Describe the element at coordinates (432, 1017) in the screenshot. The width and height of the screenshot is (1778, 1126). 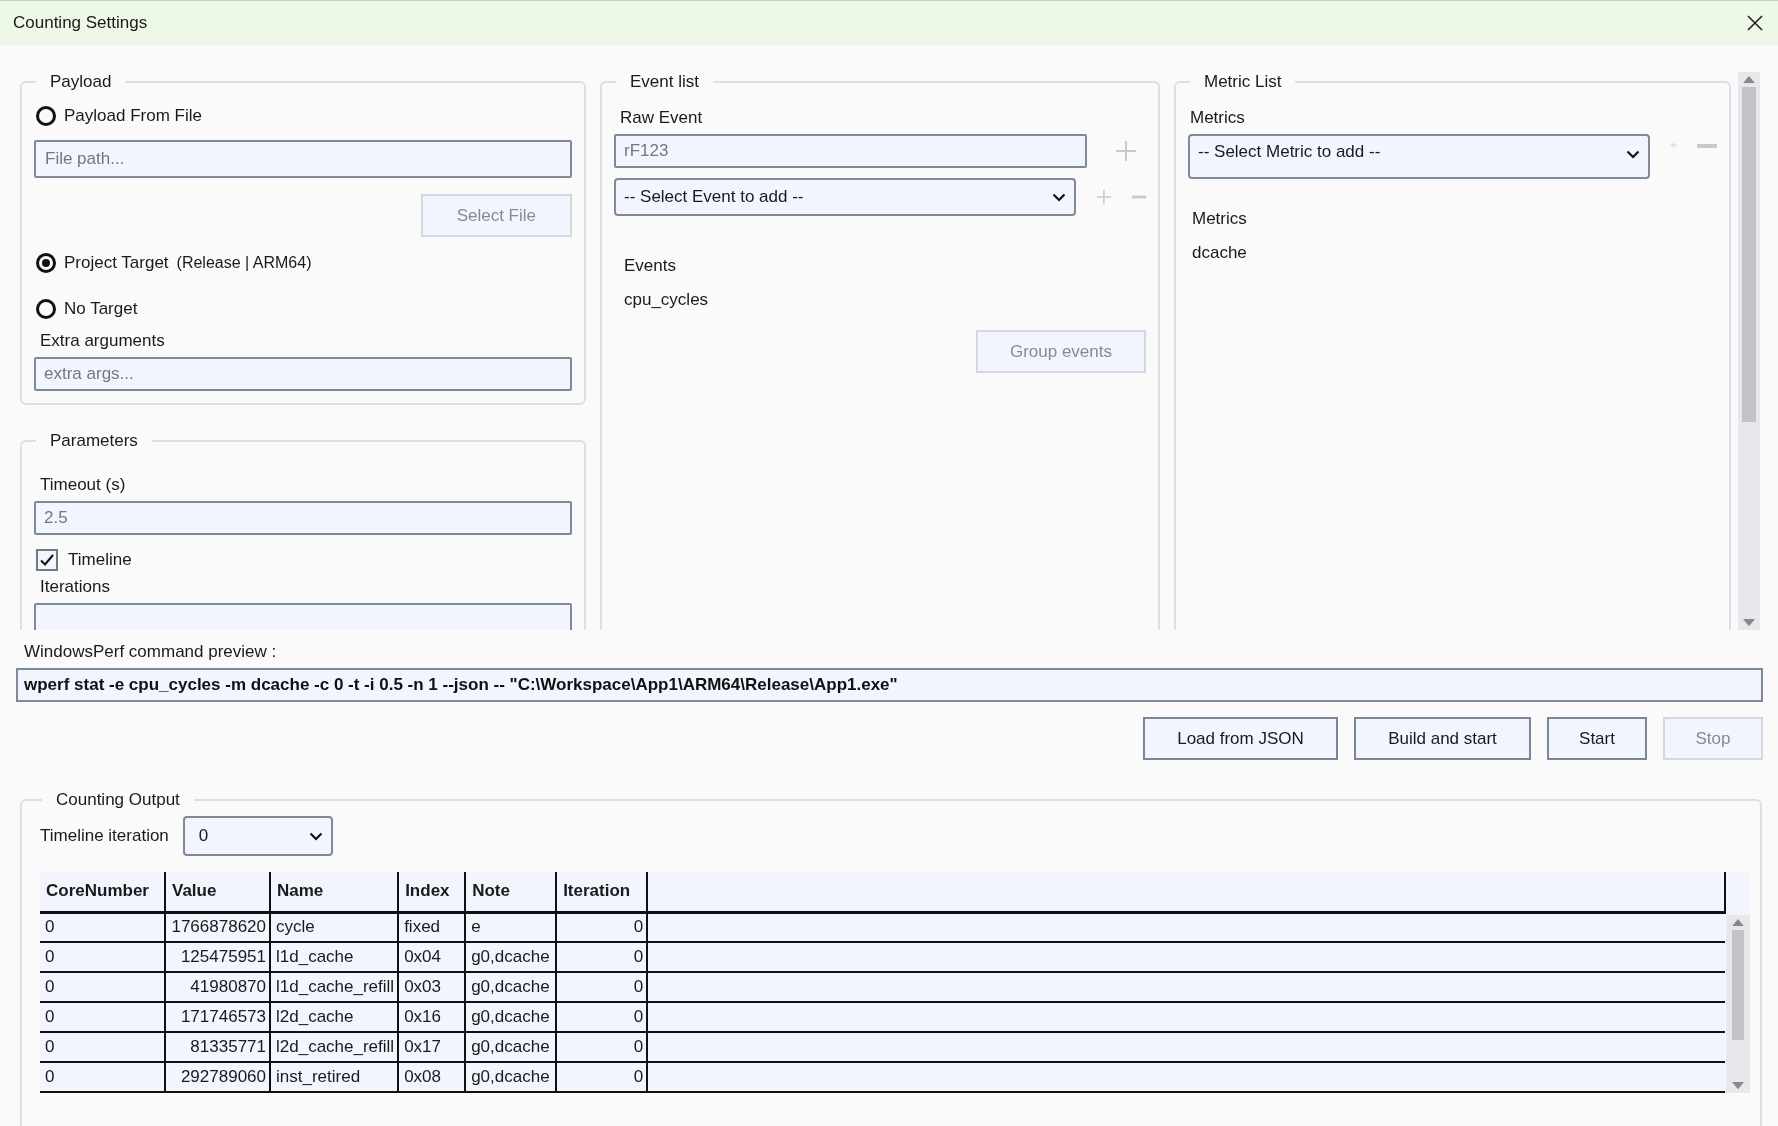
I see `table-cell: 0x16` at that location.